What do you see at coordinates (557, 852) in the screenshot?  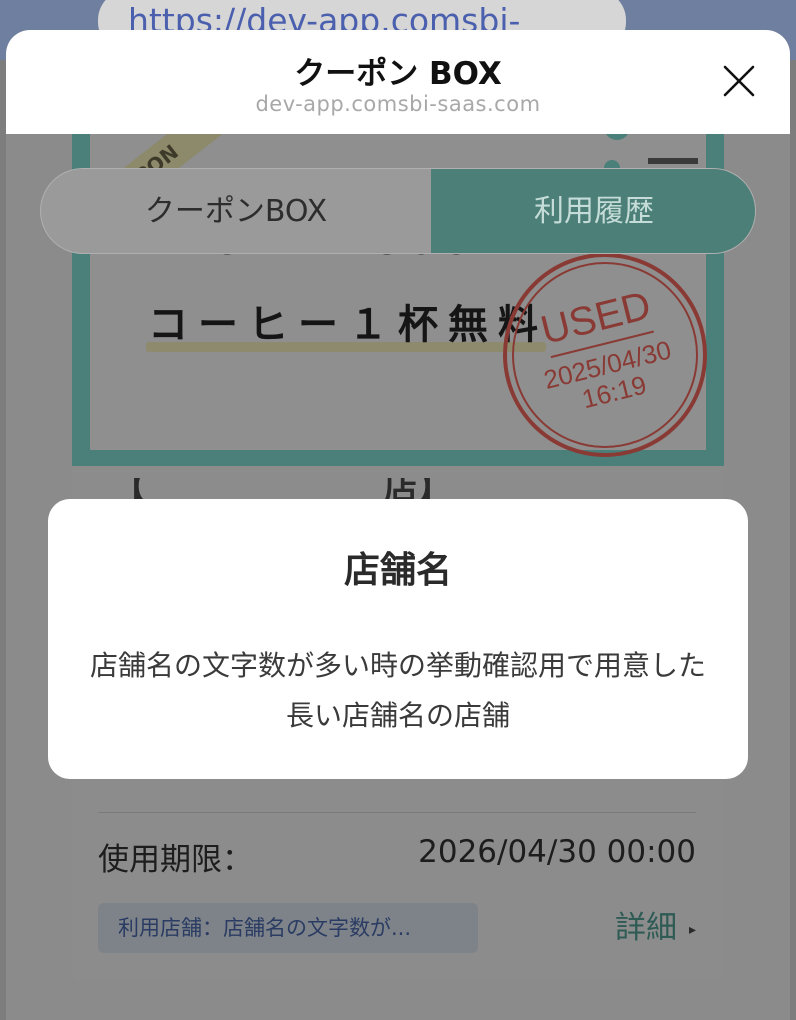 I see `expiry-value: 2026/04/30 00:00` at bounding box center [557, 852].